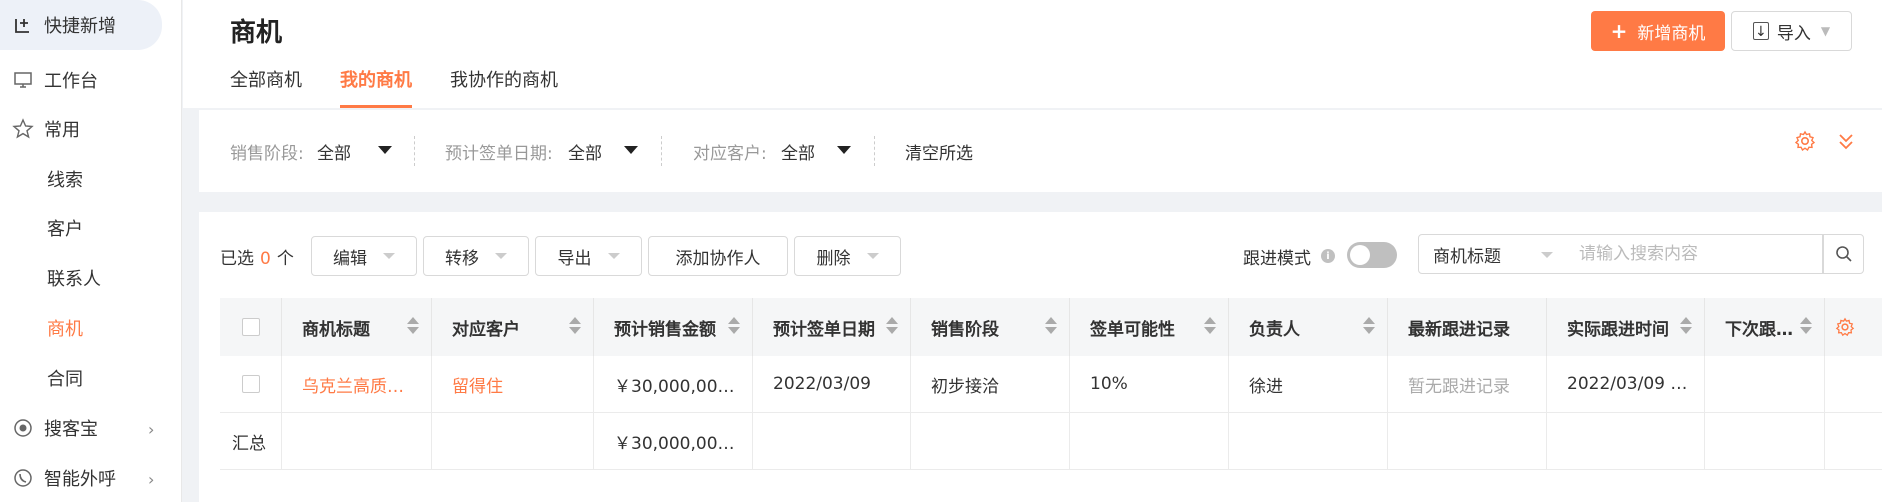 This screenshot has height=502, width=1882. I want to click on new-opportunity-button: + 新增商机, so click(1658, 31).